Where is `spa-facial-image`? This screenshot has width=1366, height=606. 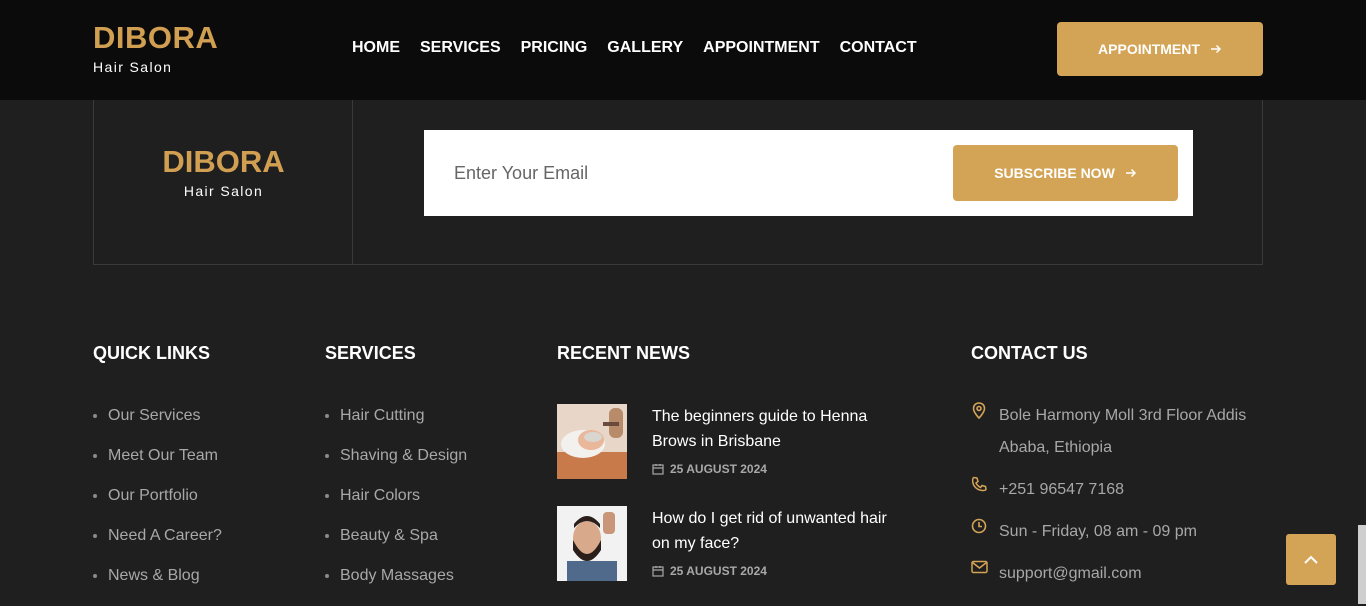 spa-facial-image is located at coordinates (592, 441).